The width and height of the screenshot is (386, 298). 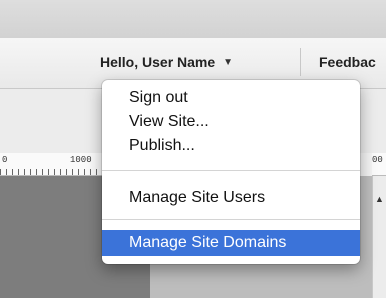 I want to click on ruler-label-start: 0, so click(x=5, y=160).